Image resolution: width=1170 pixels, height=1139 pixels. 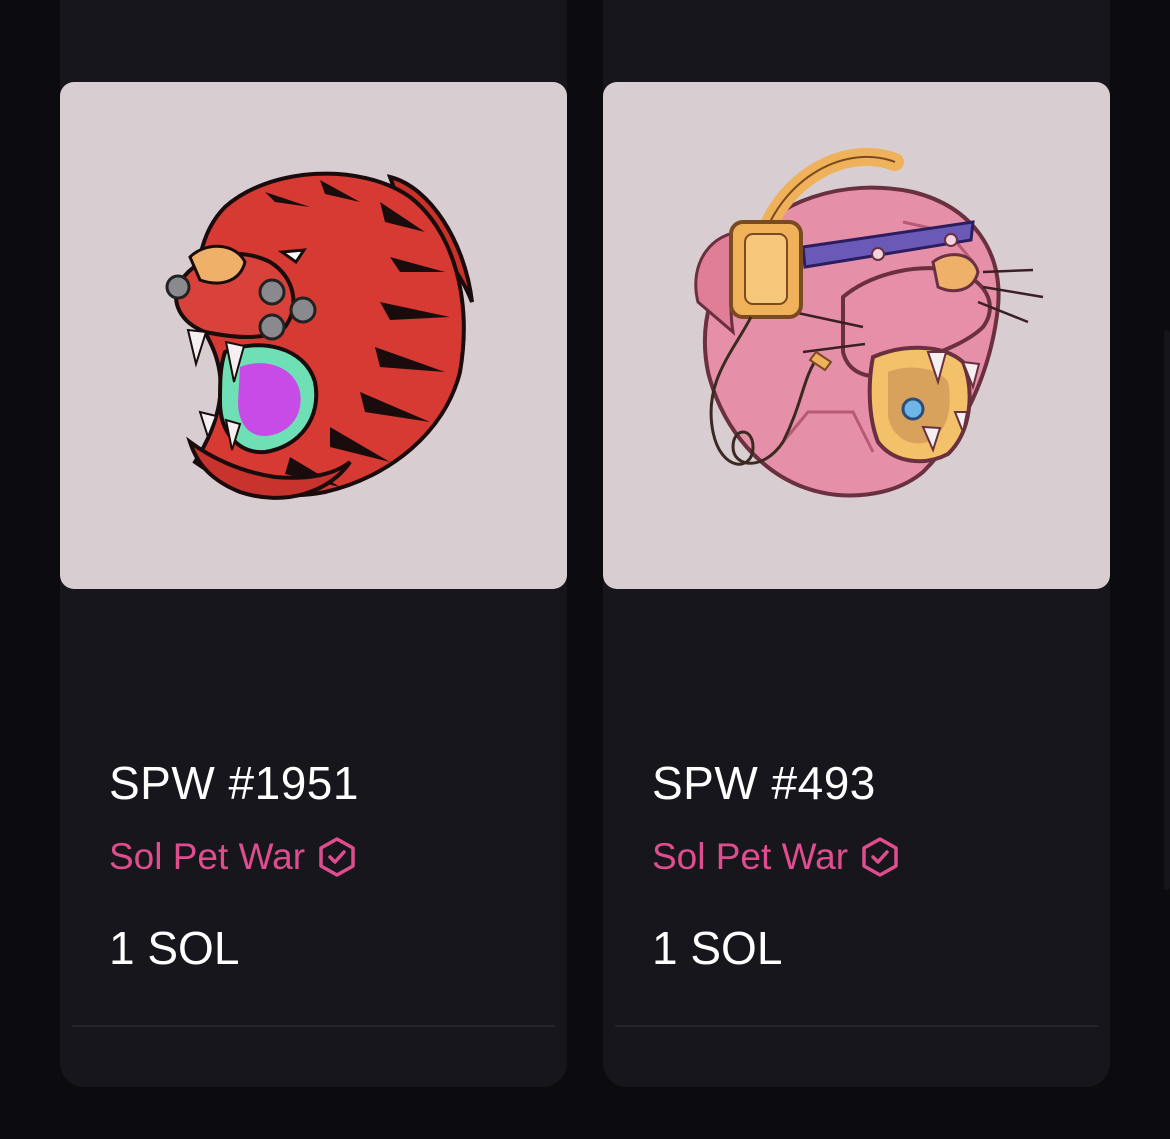 I want to click on scrollbar, so click(x=1167, y=610).